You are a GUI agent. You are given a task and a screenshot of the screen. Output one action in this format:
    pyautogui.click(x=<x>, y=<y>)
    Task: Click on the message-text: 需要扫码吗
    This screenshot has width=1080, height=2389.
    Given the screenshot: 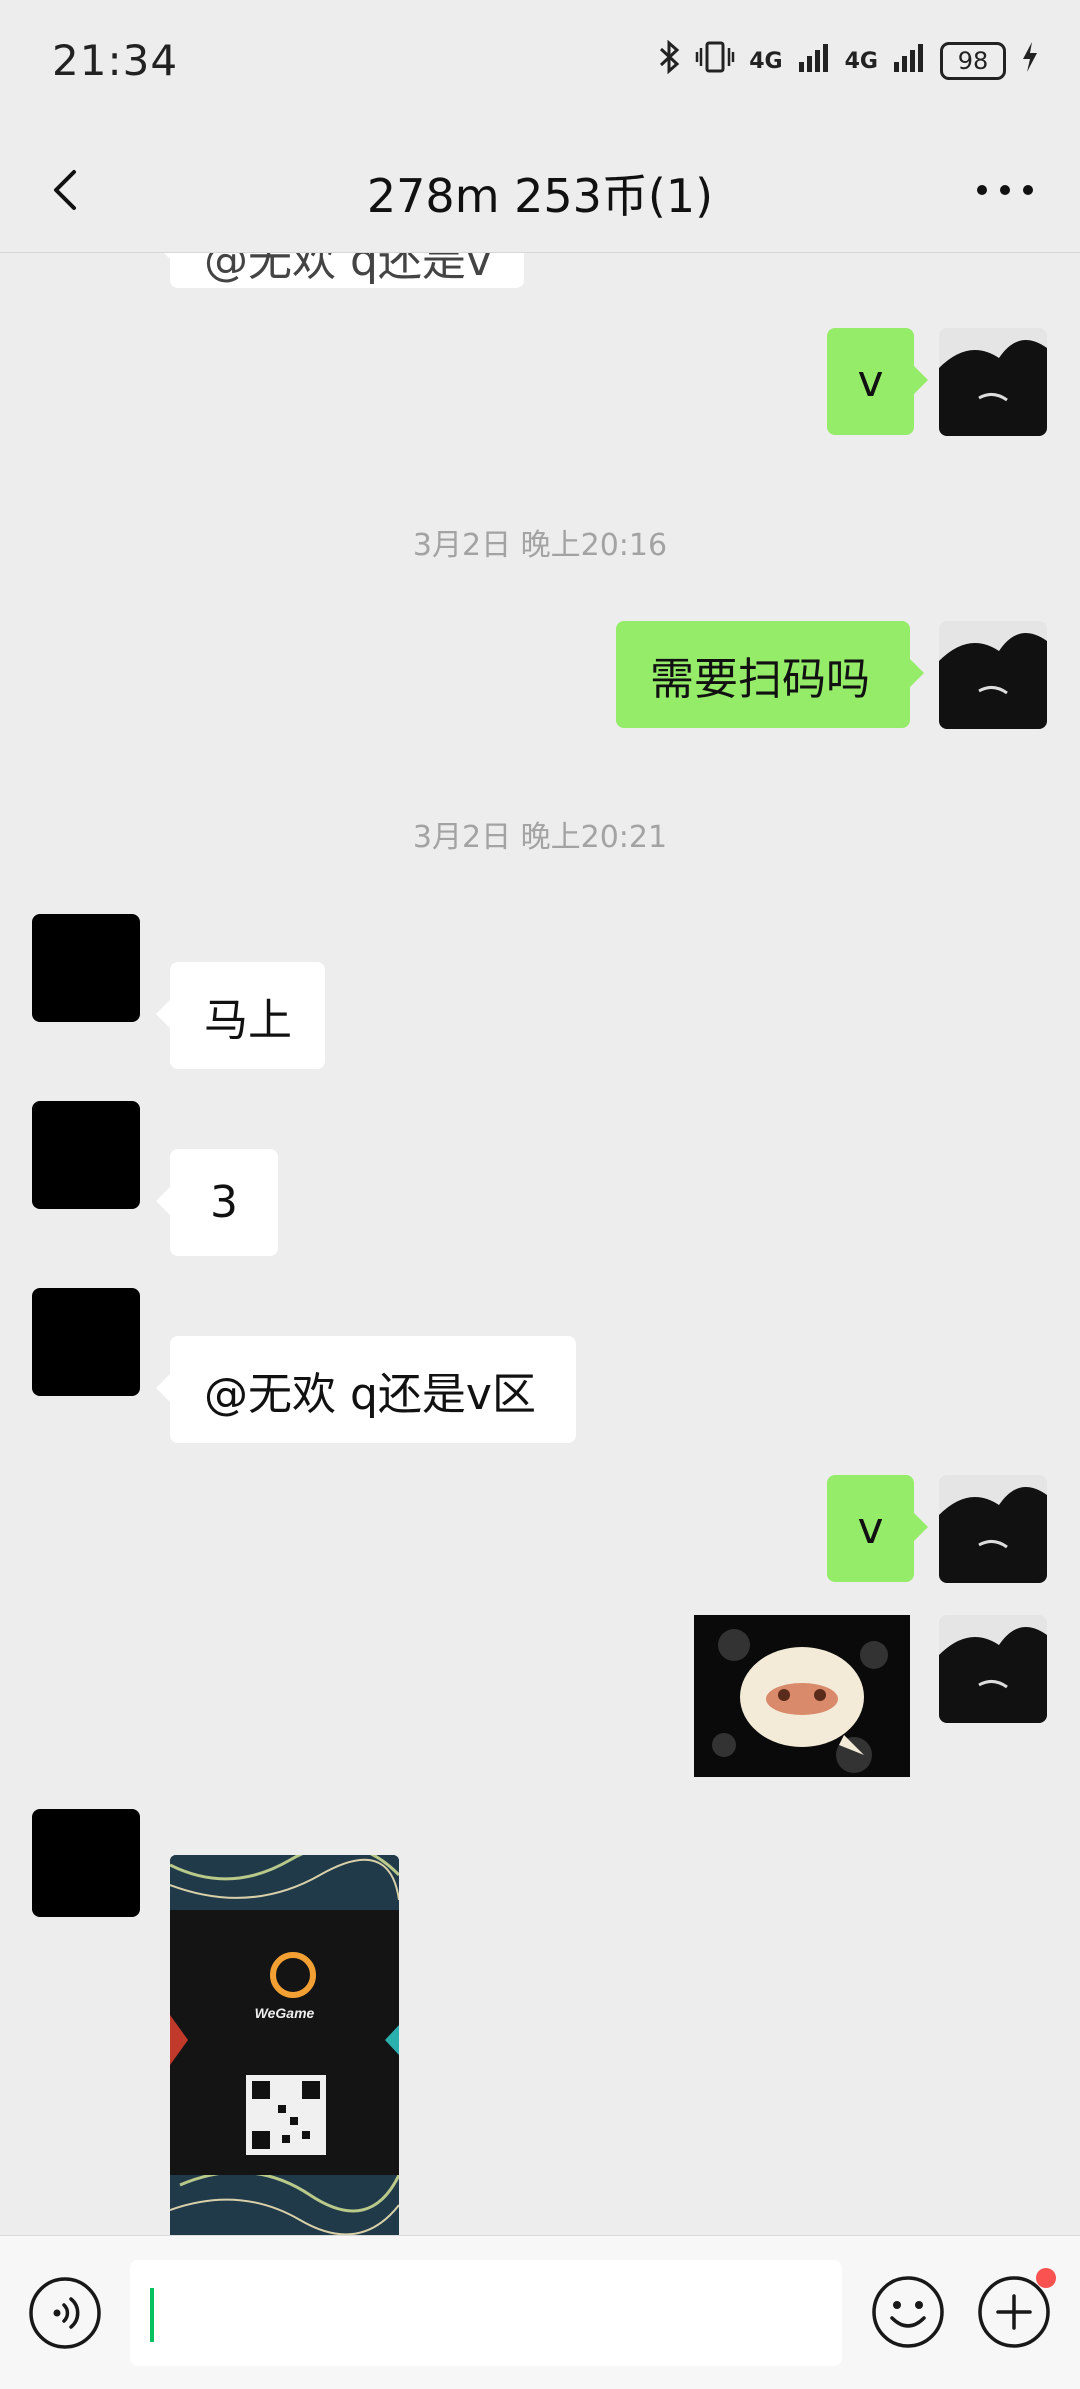 What is the action you would take?
    pyautogui.click(x=760, y=679)
    